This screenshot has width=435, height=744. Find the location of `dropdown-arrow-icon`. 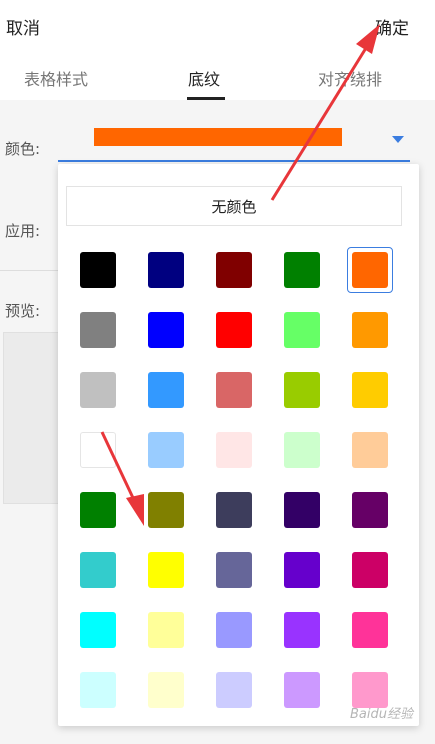

dropdown-arrow-icon is located at coordinates (398, 139).